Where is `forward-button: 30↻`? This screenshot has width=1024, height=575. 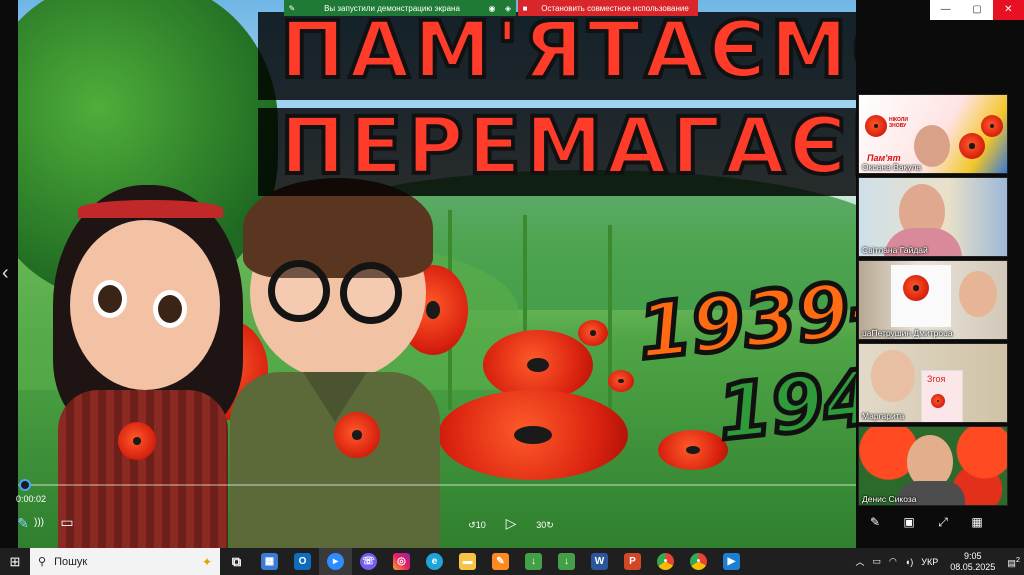 forward-button: 30↻ is located at coordinates (545, 525).